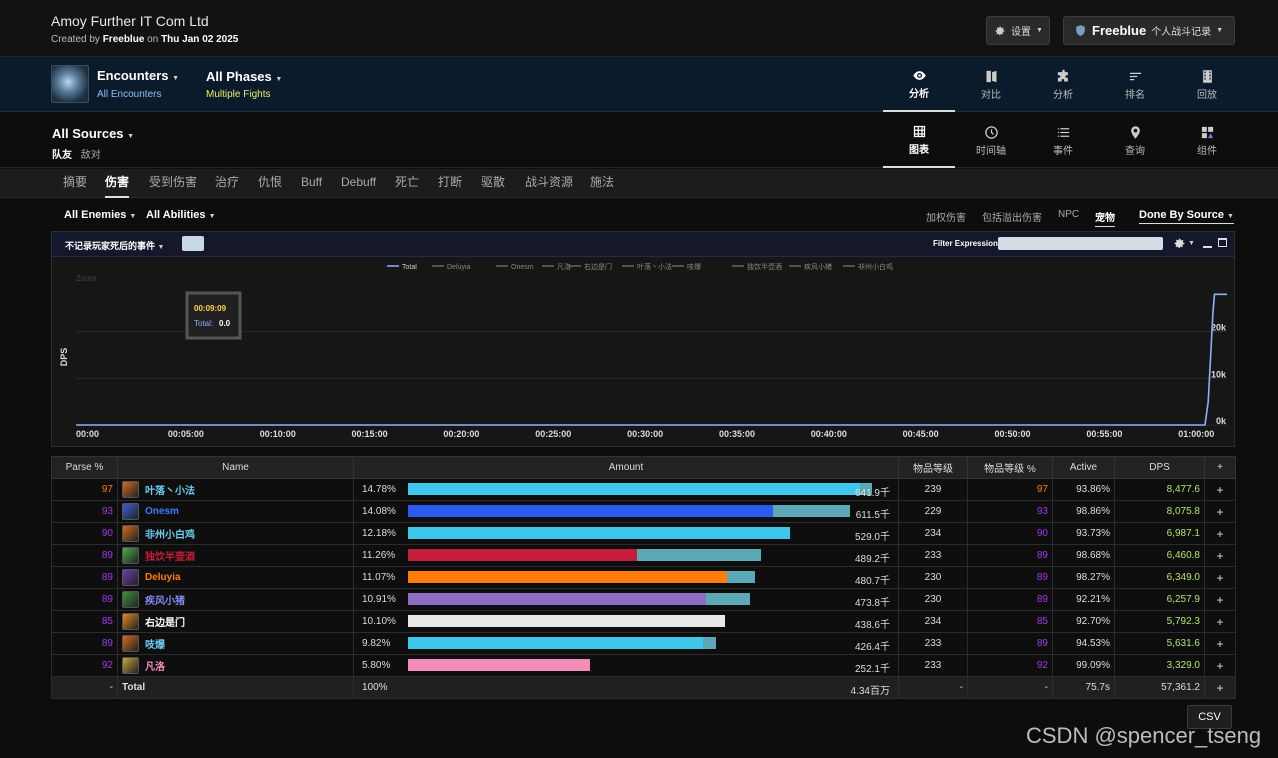  I want to click on gear-icon, so click(1179, 243).